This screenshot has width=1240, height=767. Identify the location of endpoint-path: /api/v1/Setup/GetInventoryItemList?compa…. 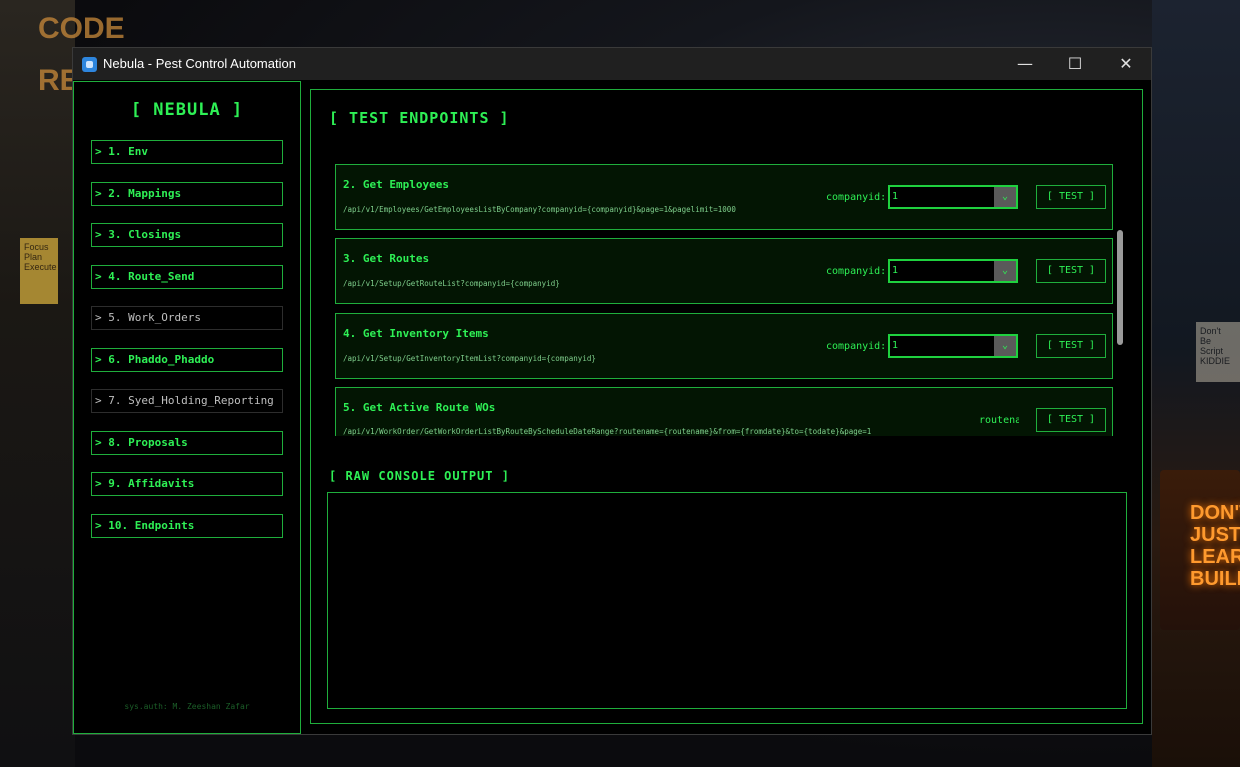
(469, 358).